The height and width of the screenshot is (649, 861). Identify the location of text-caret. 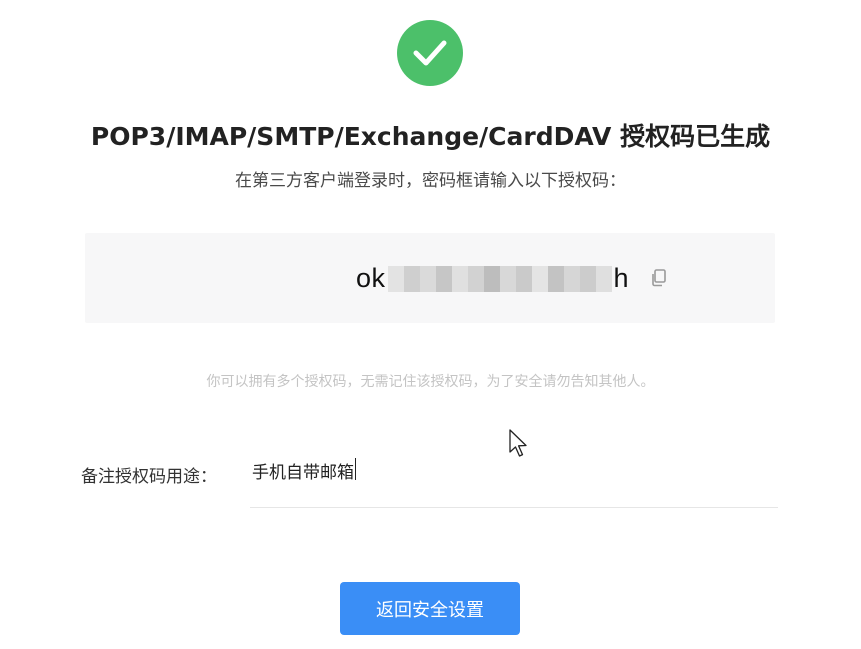
(355, 469).